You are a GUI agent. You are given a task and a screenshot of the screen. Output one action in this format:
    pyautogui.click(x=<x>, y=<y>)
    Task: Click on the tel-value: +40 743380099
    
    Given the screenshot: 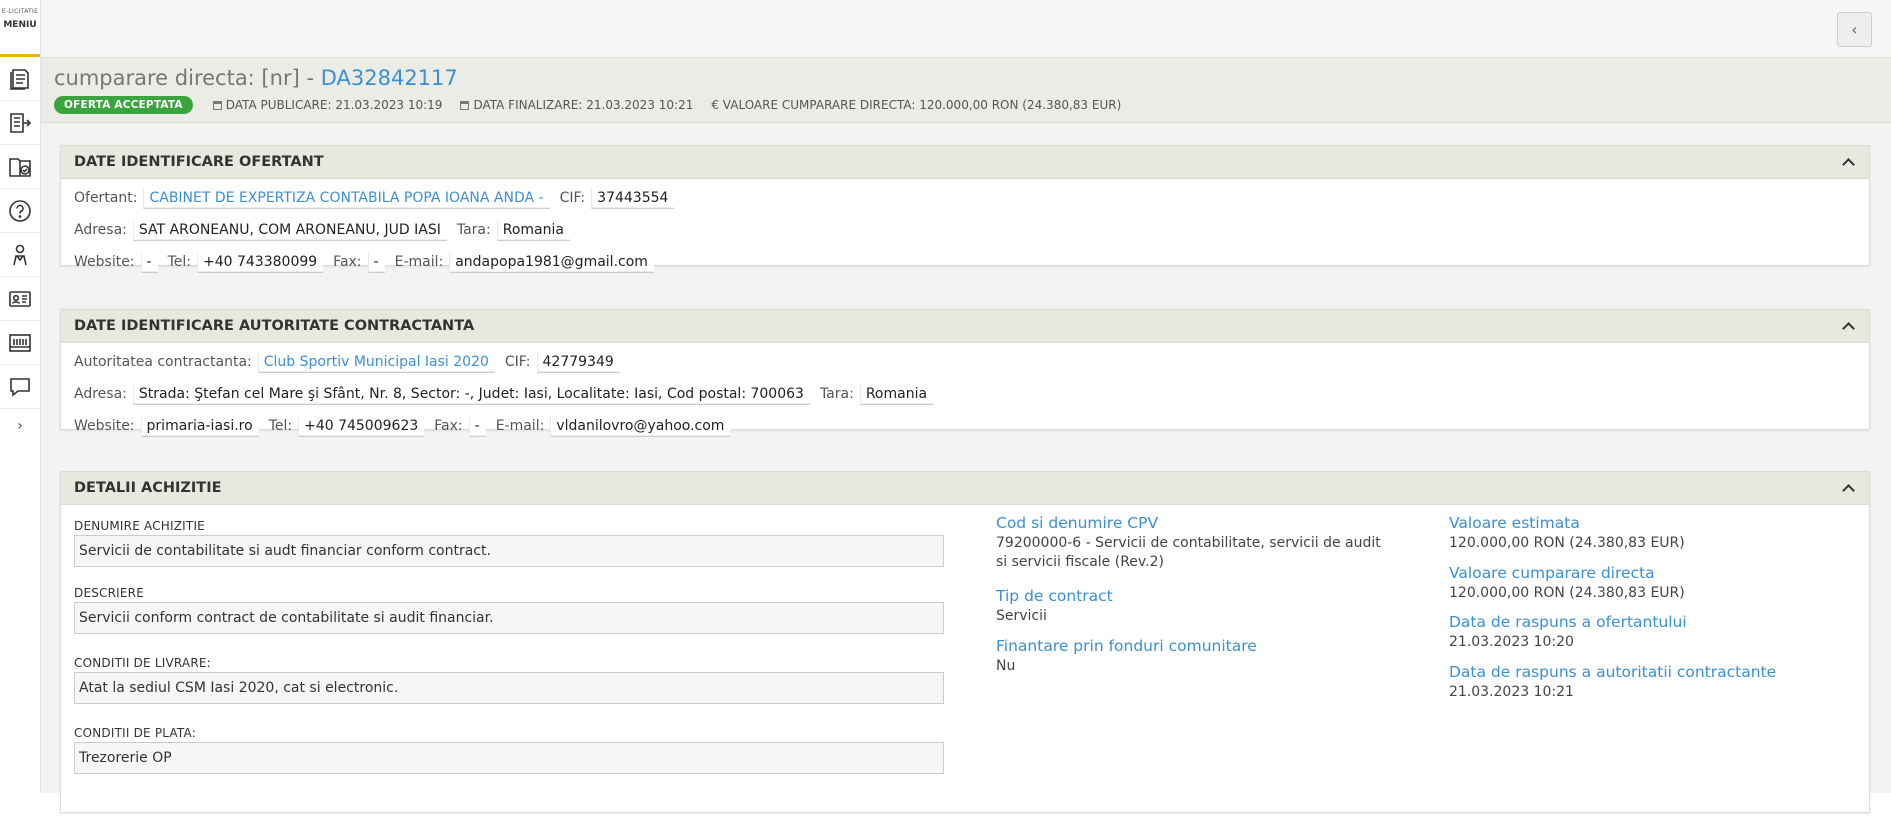 What is the action you would take?
    pyautogui.click(x=260, y=262)
    